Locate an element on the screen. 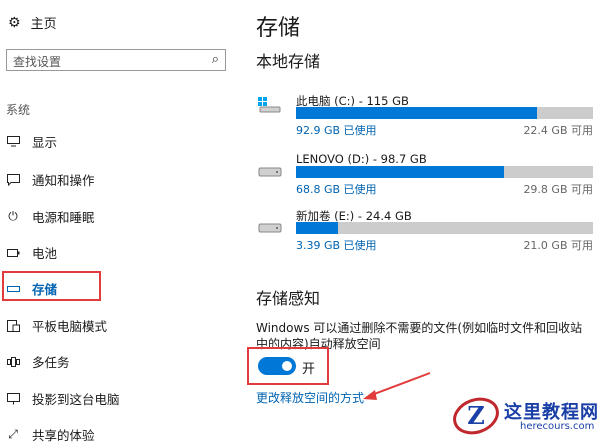 Image resolution: width=600 pixels, height=444 pixels. search-placeholder: 查找设置 is located at coordinates (37, 62).